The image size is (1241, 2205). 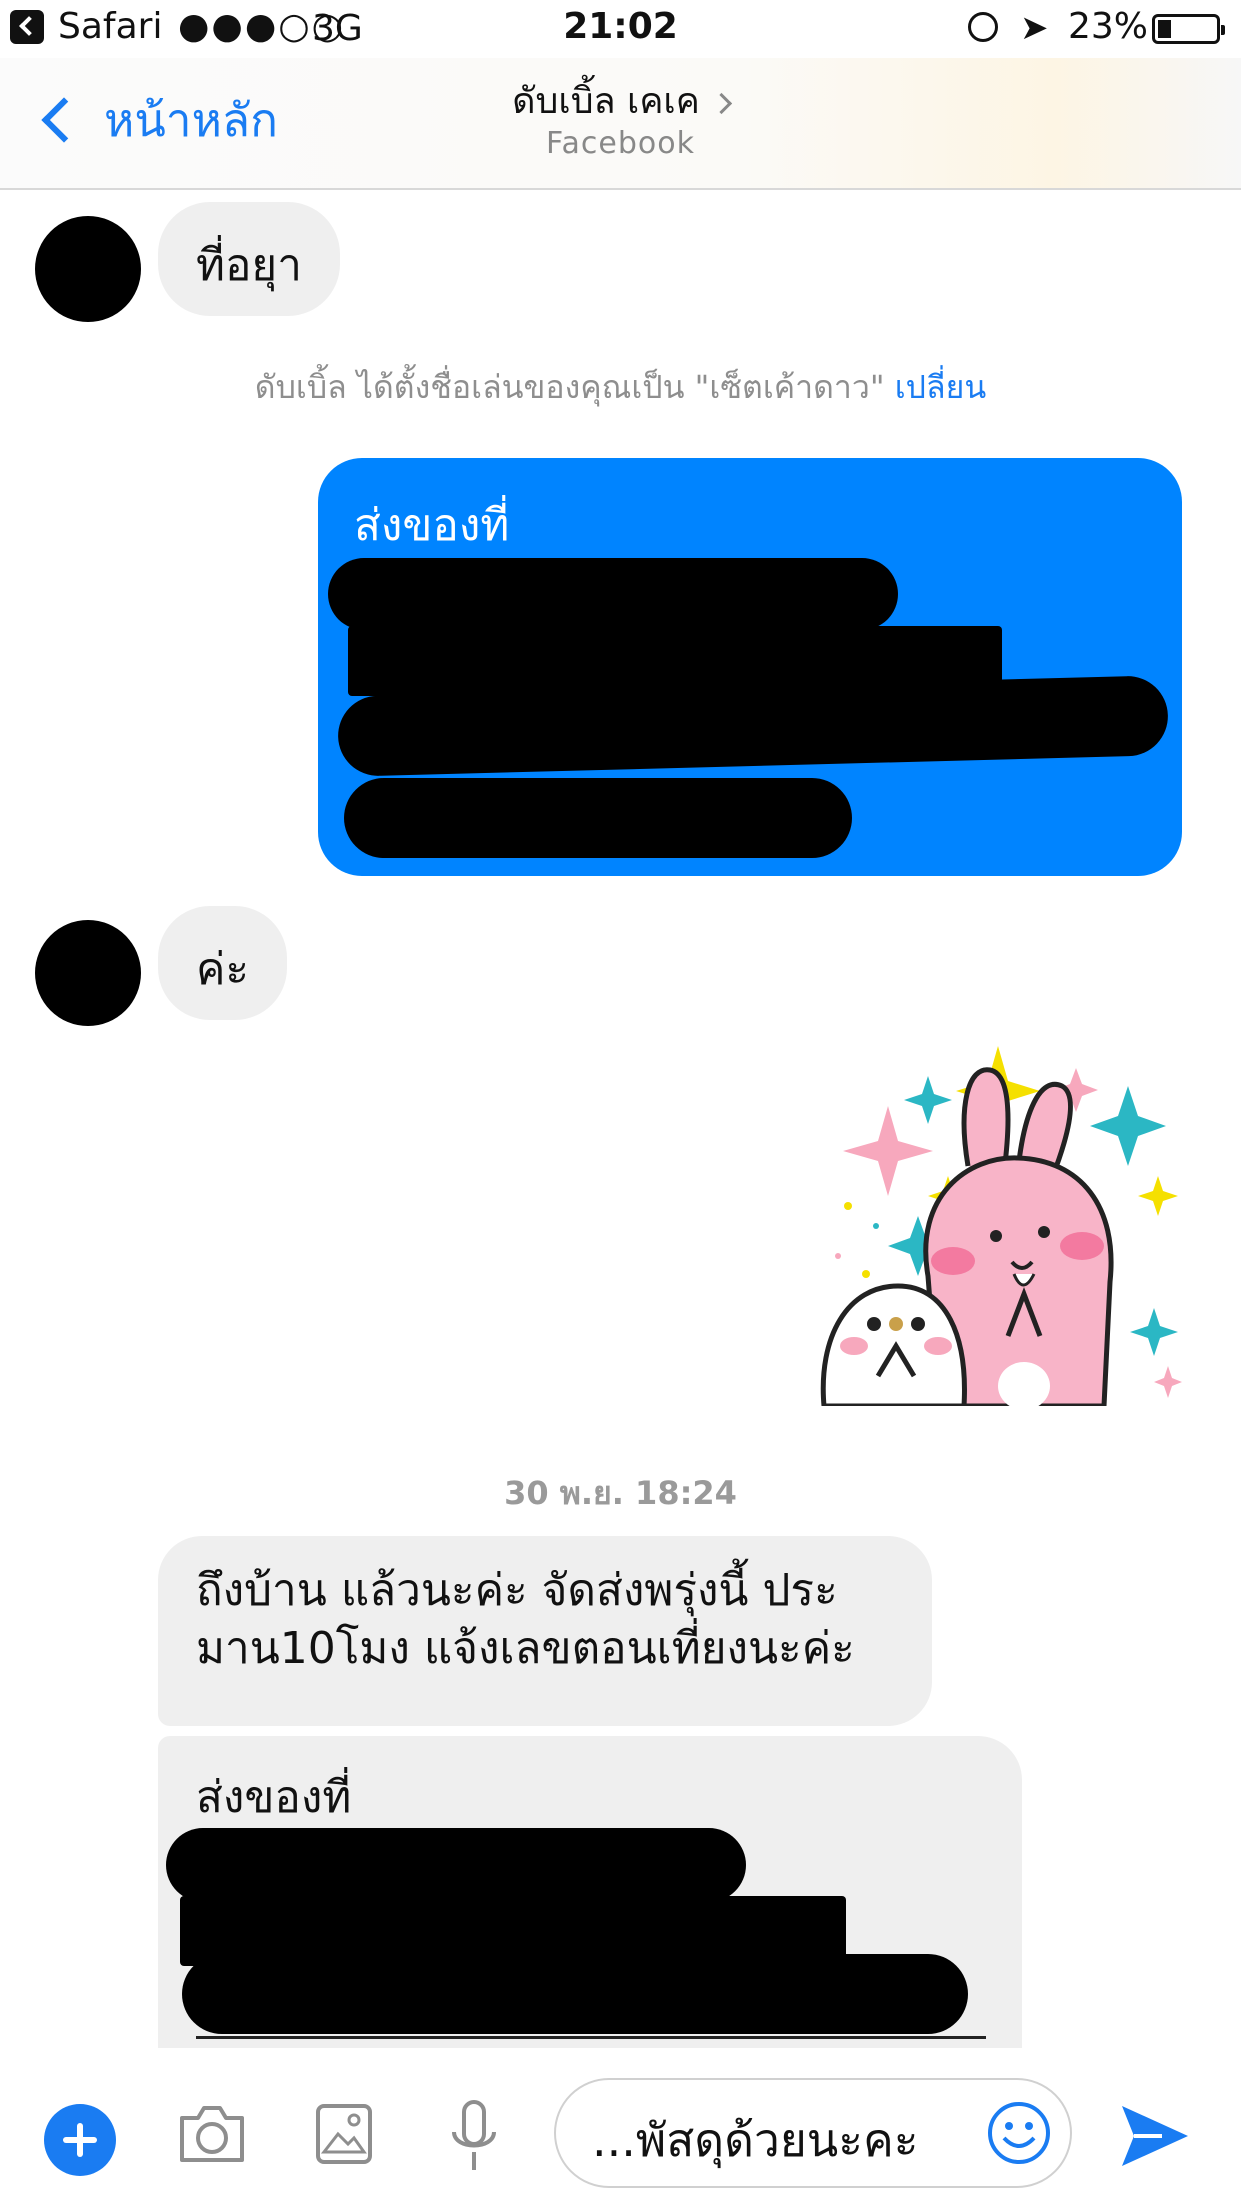 What do you see at coordinates (620, 1493) in the screenshot?
I see `message-timestamp: 30 พ.ย. 18:24` at bounding box center [620, 1493].